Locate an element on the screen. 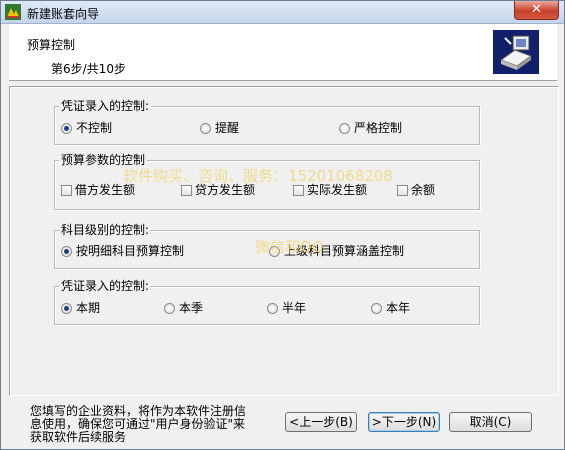 This screenshot has width=565, height=450. radio-full-year: 本年 is located at coordinates (390, 308).